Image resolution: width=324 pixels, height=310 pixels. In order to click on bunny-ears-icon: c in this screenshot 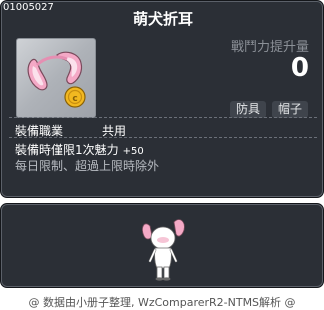, I will do `click(56, 79)`.